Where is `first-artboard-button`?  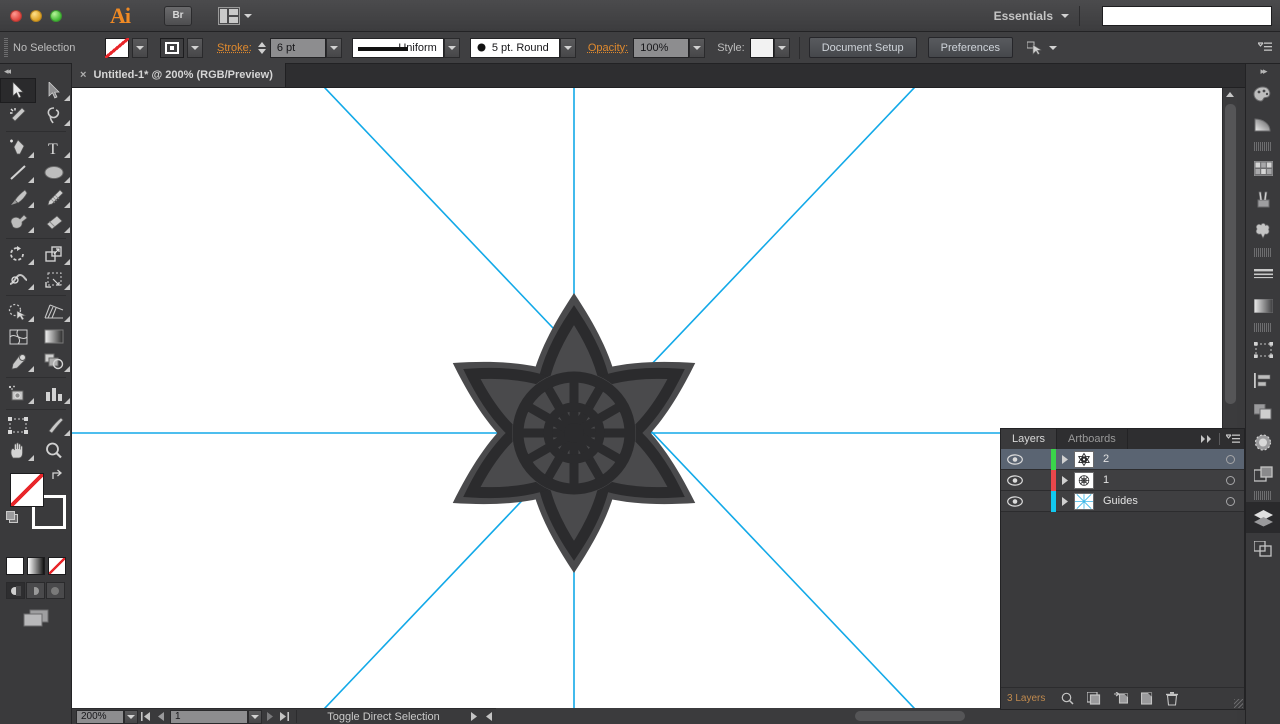
first-artboard-button is located at coordinates (145, 716).